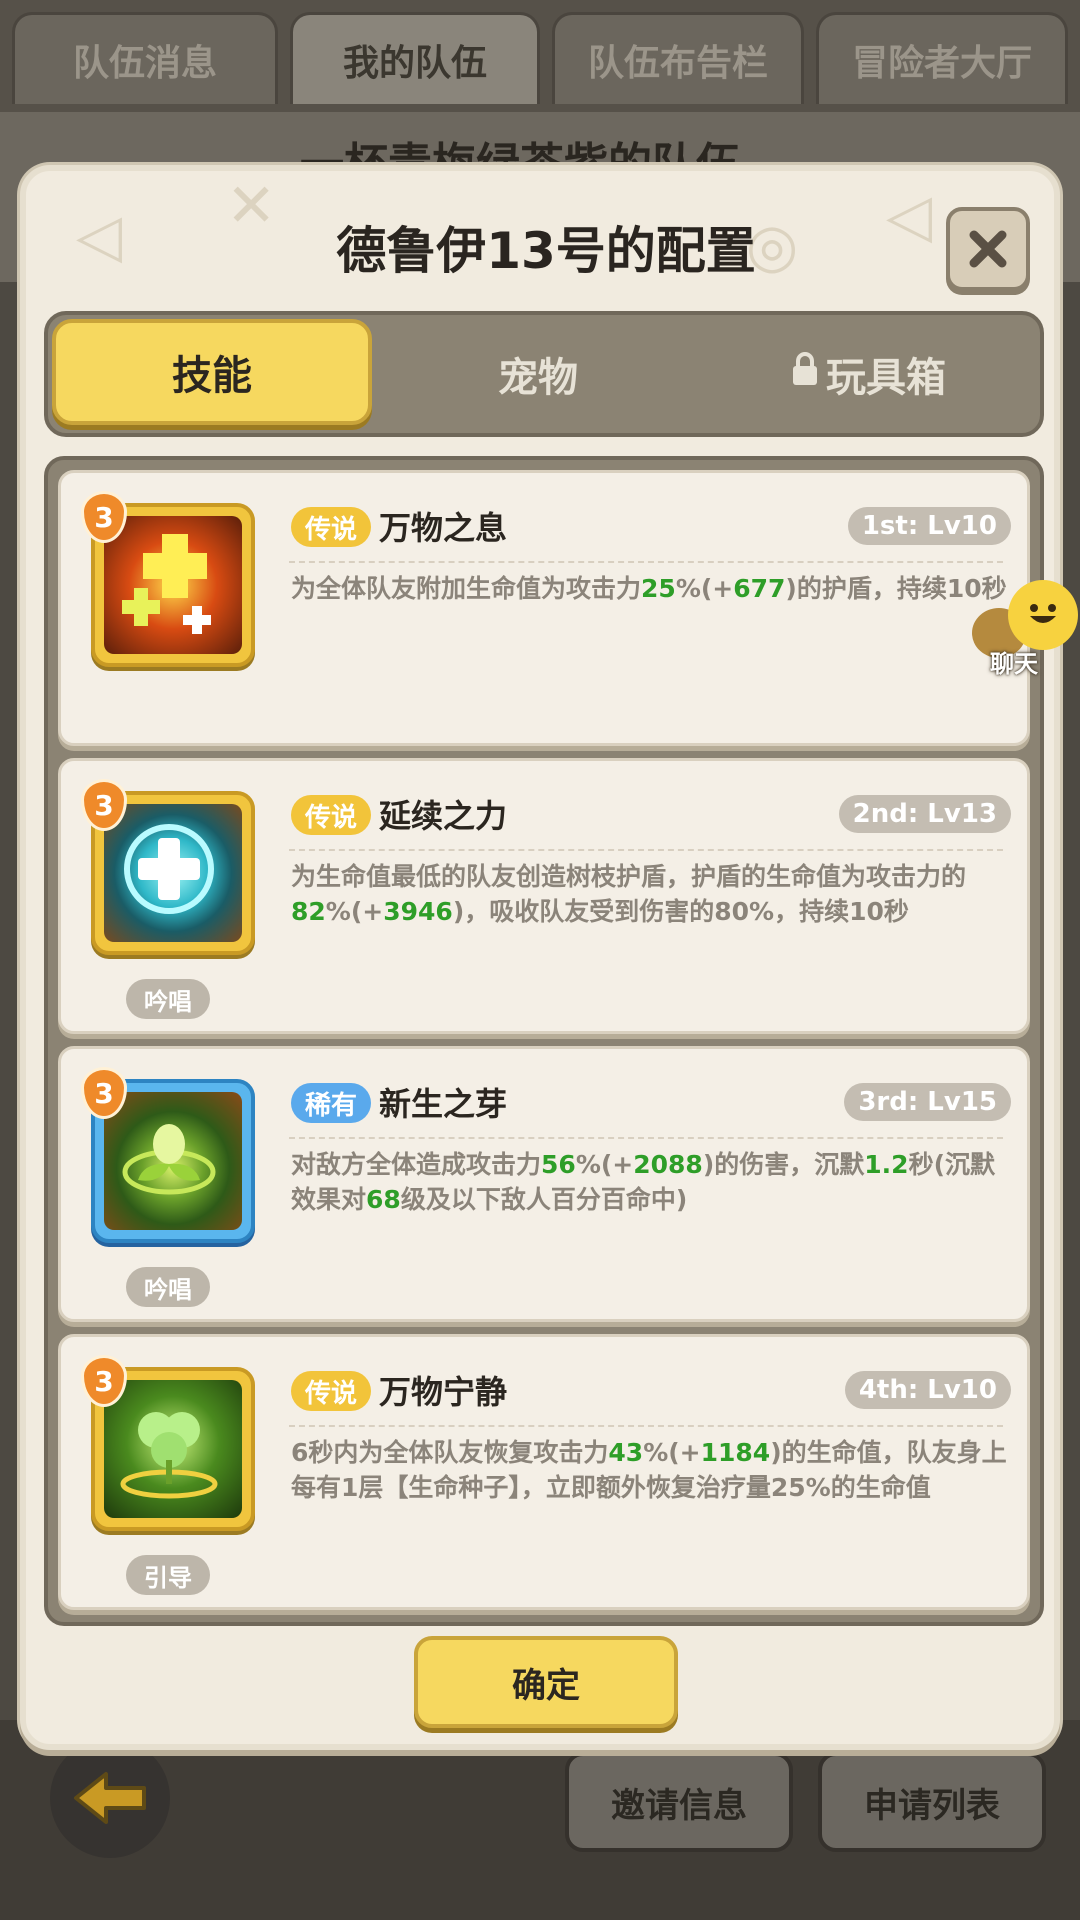 The image size is (1080, 1920). Describe the element at coordinates (679, 1802) in the screenshot. I see `invite-info-button: 邀请信息` at that location.